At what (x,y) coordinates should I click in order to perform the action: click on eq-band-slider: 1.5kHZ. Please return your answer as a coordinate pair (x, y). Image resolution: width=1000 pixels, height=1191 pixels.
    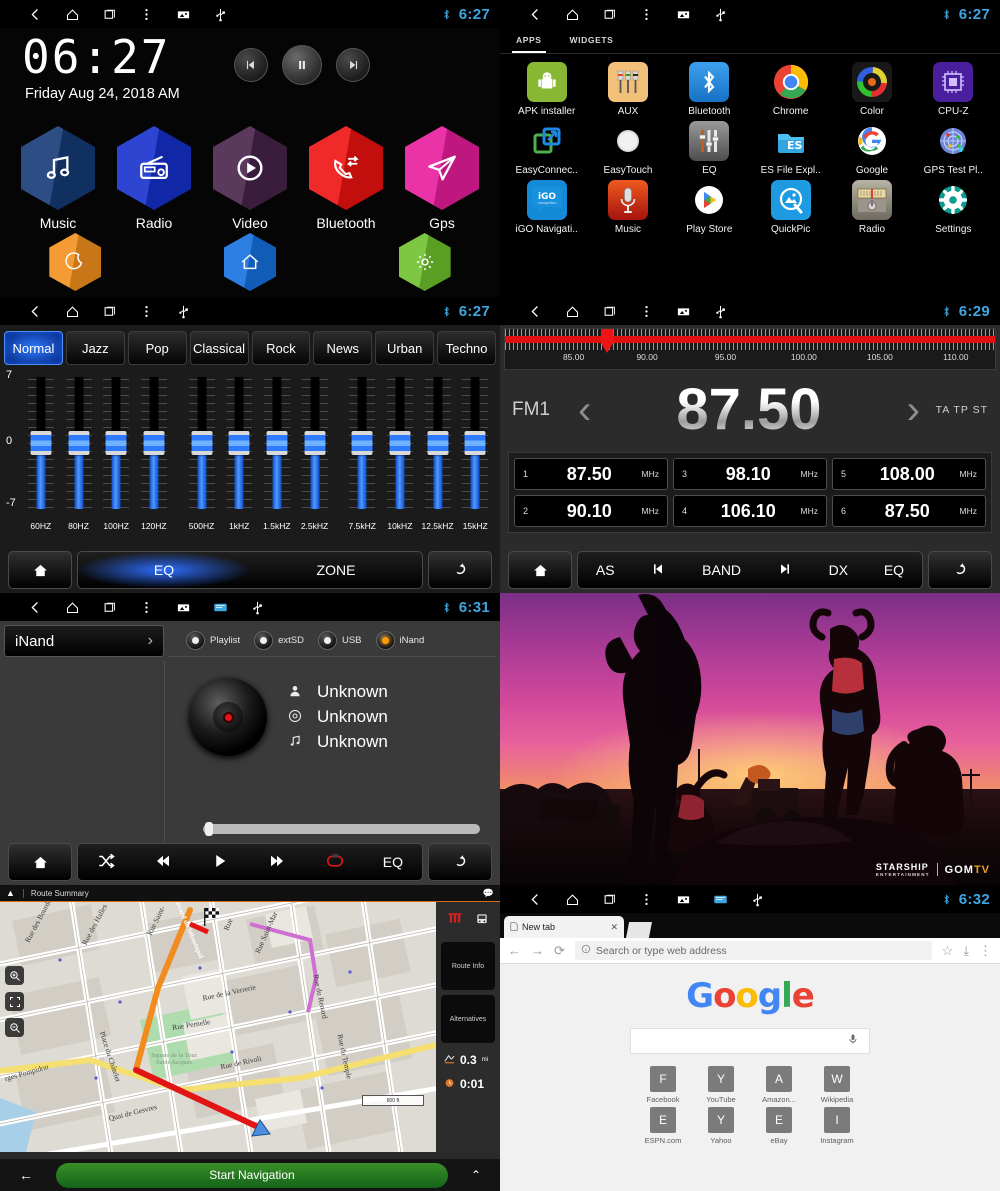
    Looking at the image, I should click on (277, 454).